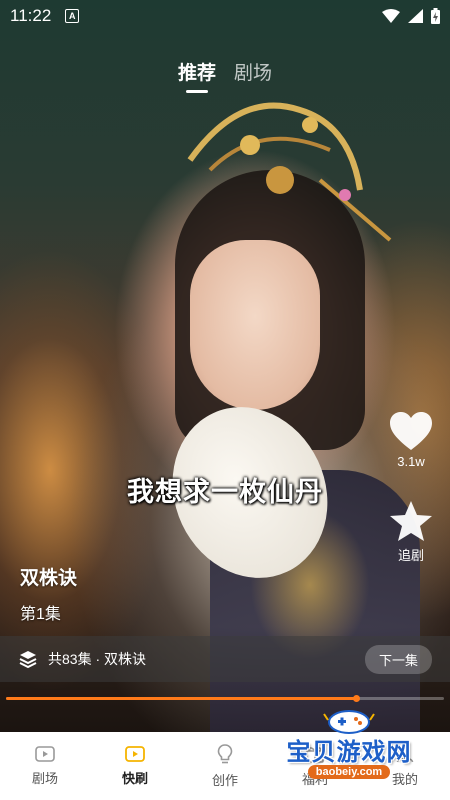 The image size is (450, 800). What do you see at coordinates (255, 325) in the screenshot?
I see `video-face` at bounding box center [255, 325].